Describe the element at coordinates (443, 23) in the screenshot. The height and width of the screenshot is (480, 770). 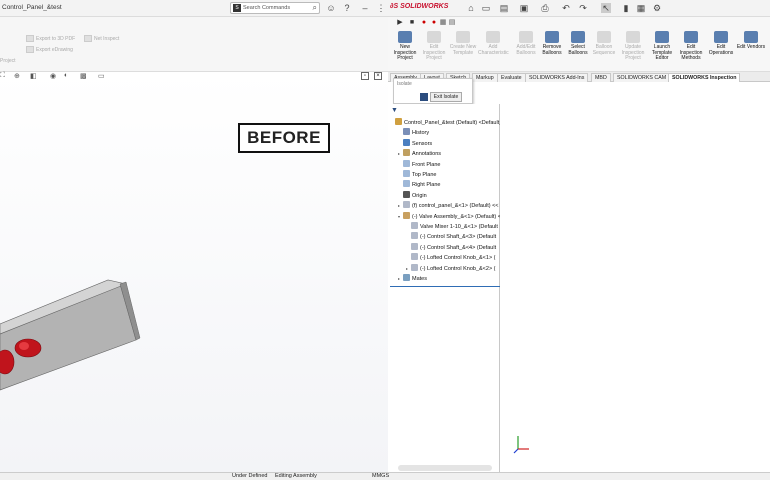
I see `macro-edit-icon: ▦` at that location.